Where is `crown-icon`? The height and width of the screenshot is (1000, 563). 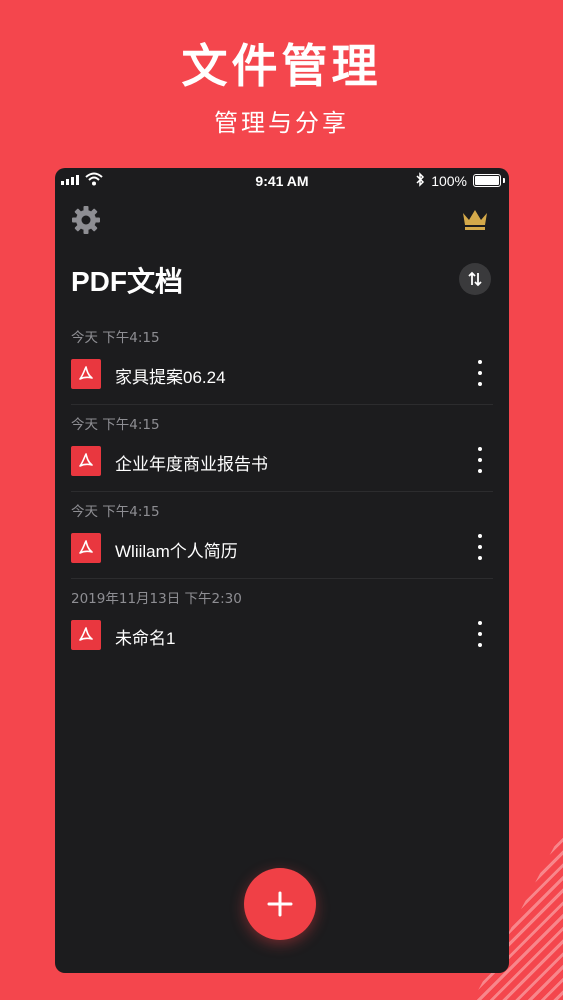 crown-icon is located at coordinates (475, 219).